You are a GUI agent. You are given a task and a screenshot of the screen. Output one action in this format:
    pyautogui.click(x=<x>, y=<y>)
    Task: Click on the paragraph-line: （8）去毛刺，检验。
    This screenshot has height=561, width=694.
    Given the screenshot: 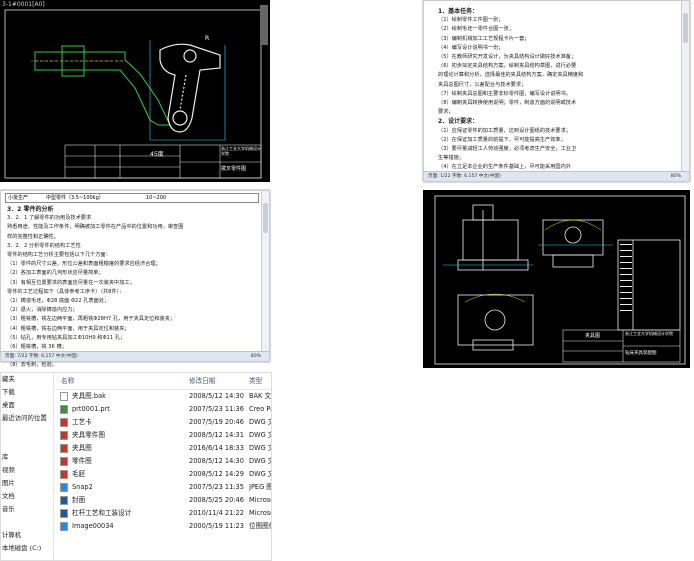 What is the action you would take?
    pyautogui.click(x=32, y=365)
    